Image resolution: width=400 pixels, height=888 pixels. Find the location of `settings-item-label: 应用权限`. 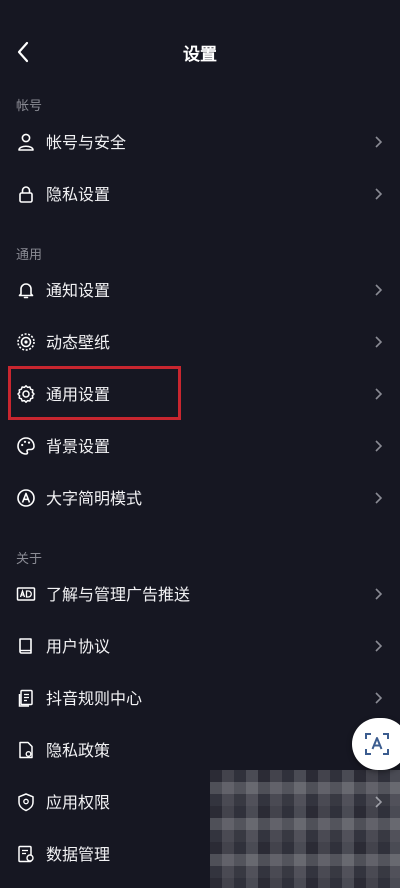

settings-item-label: 应用权限 is located at coordinates (78, 802).